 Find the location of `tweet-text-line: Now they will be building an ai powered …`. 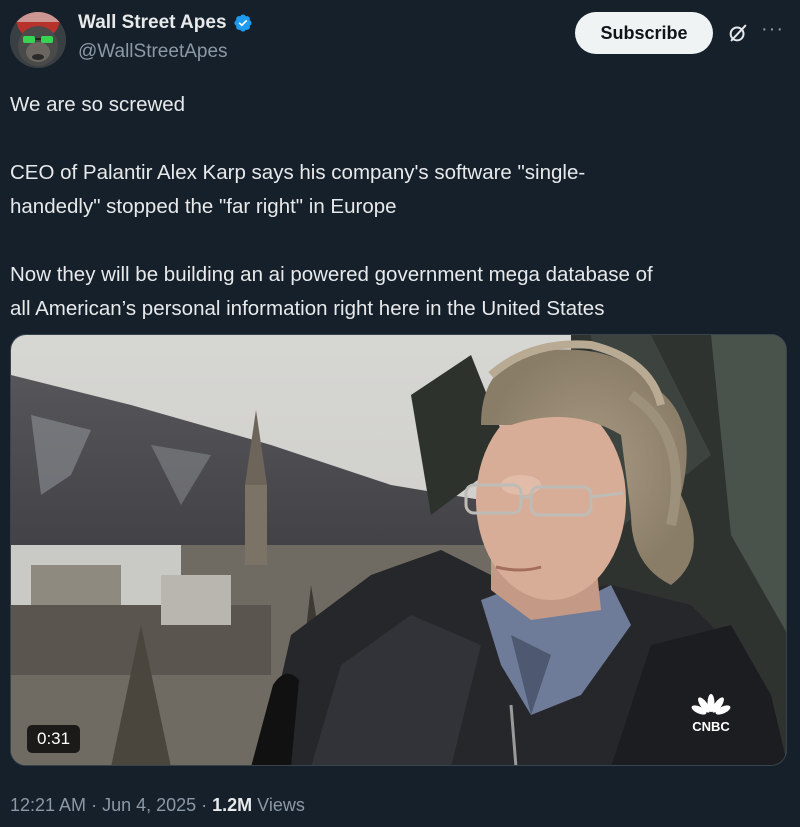

tweet-text-line: Now they will be building an ai powered … is located at coordinates (331, 274).